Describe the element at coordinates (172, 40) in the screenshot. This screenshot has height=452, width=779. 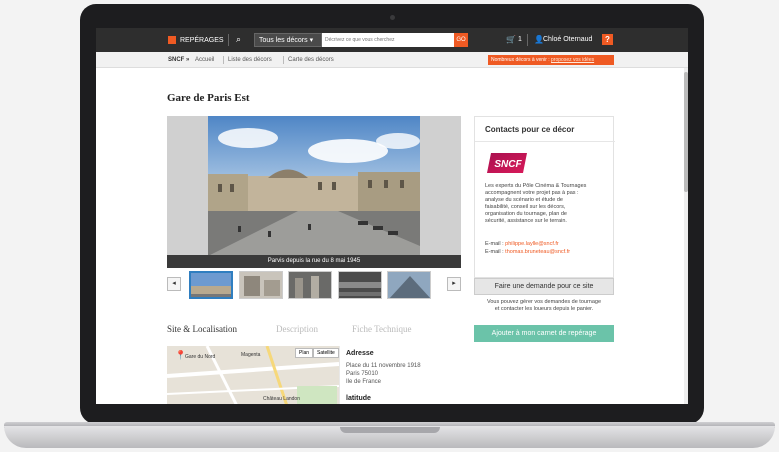
I see `brand-square-icon` at that location.